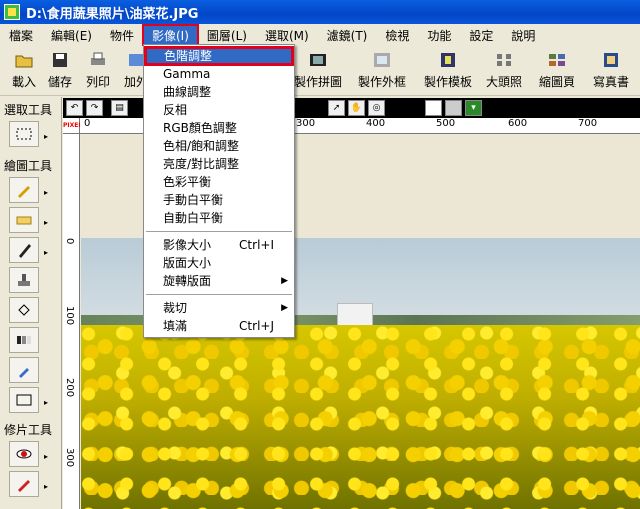 This screenshot has height=509, width=640. Describe the element at coordinates (556, 82) in the screenshot. I see `thumbnail-page-label: 縮圖頁` at that location.